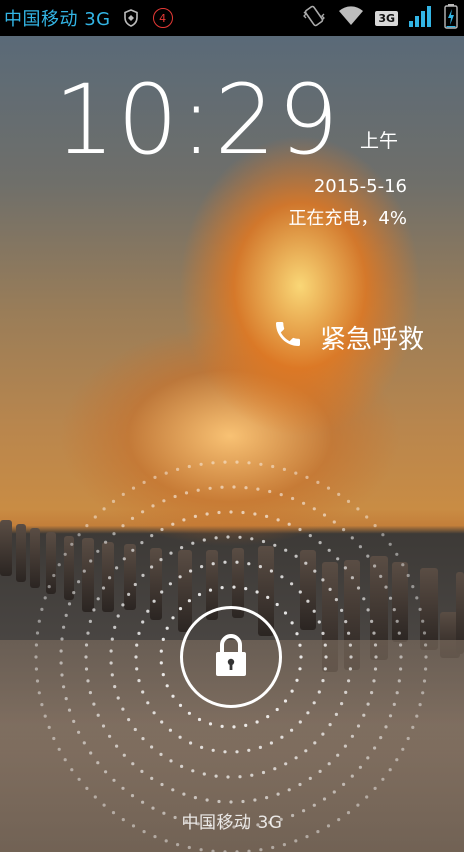  I want to click on vibrate-icon, so click(314, 18).